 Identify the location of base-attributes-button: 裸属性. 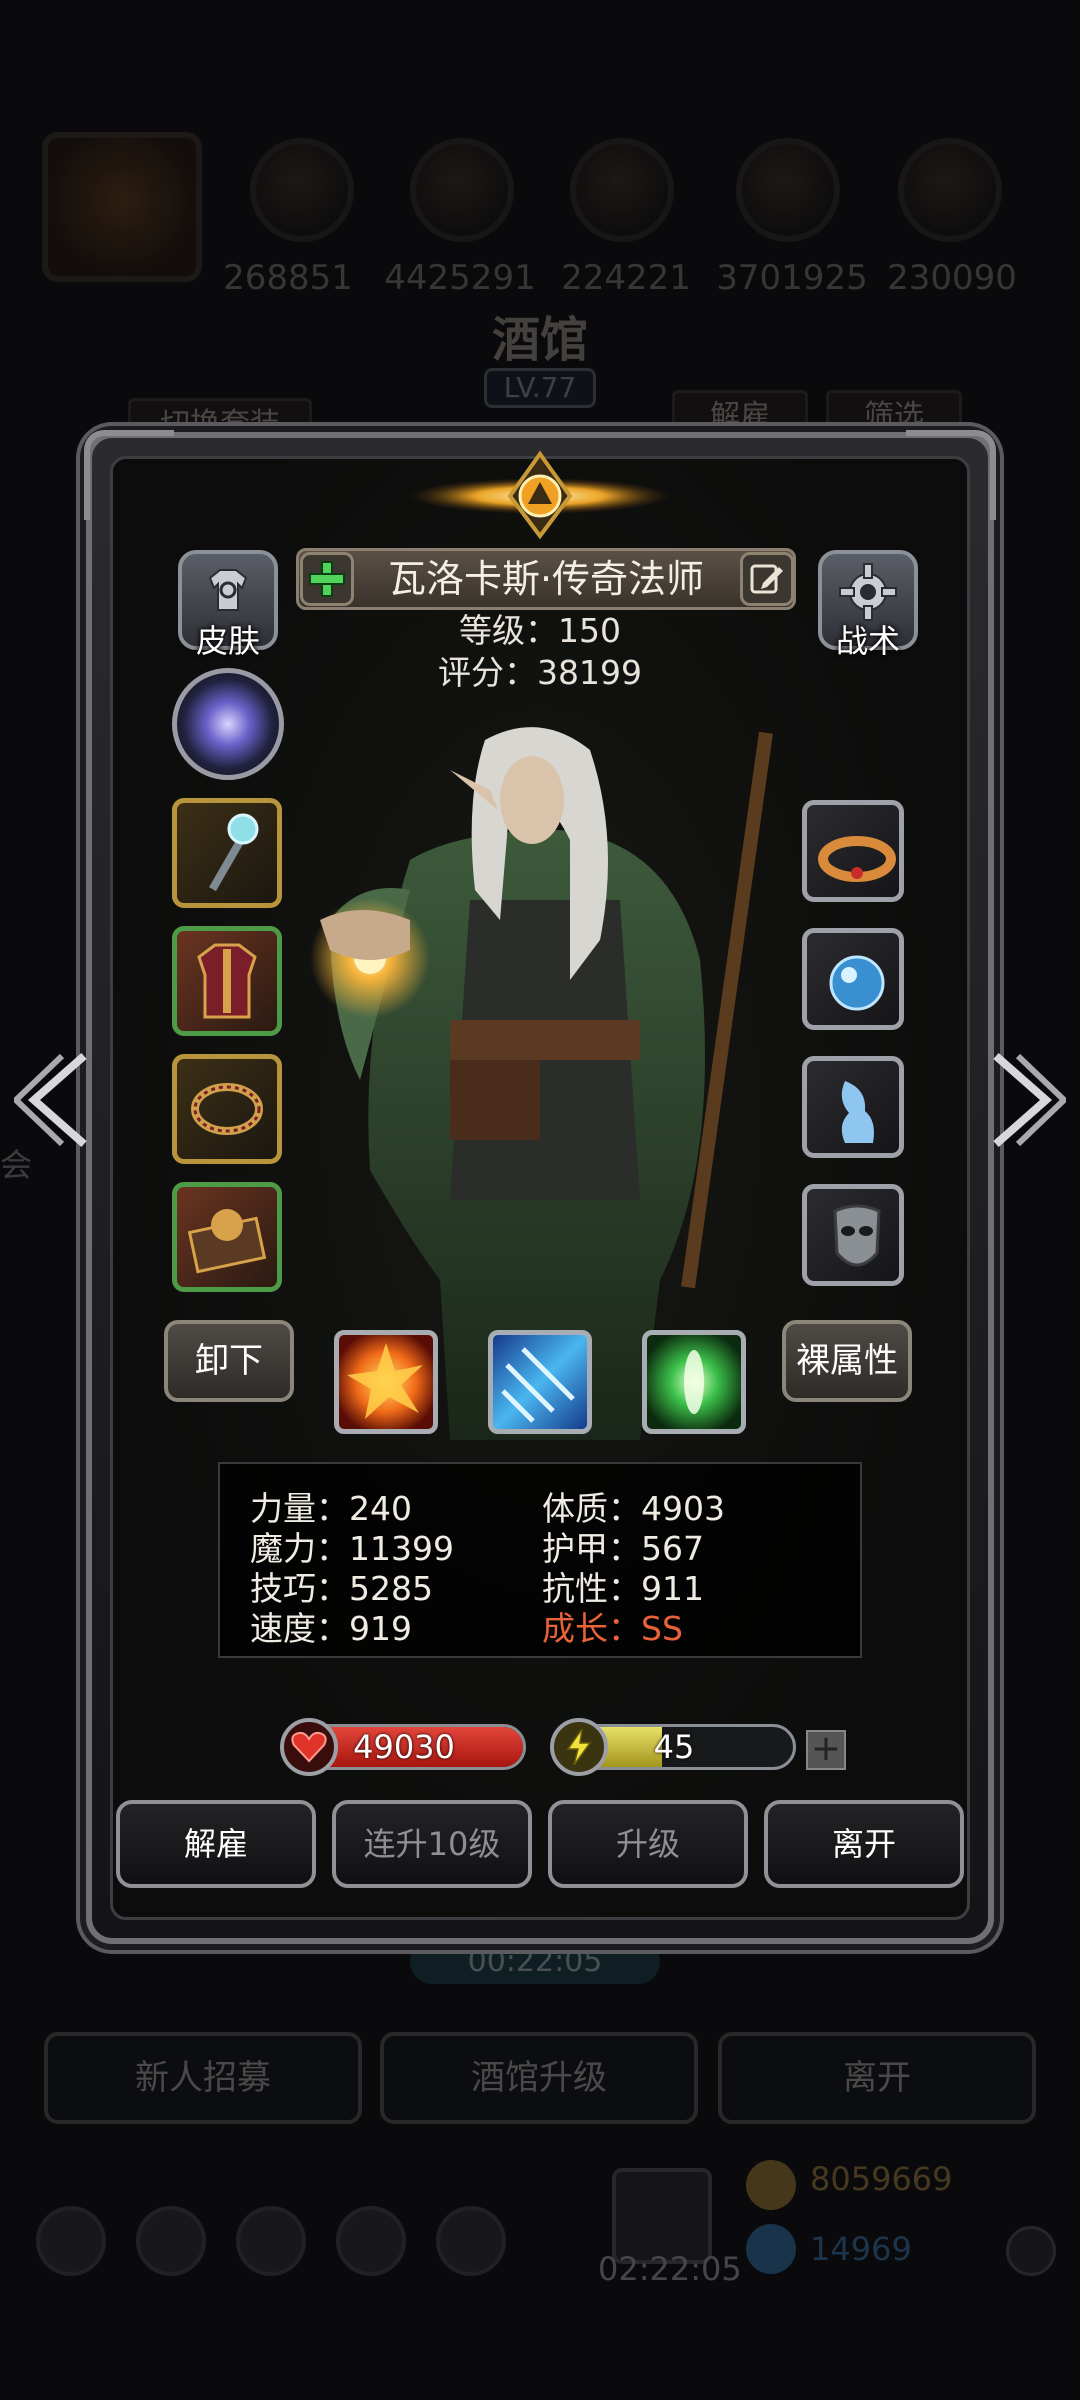
(847, 1361).